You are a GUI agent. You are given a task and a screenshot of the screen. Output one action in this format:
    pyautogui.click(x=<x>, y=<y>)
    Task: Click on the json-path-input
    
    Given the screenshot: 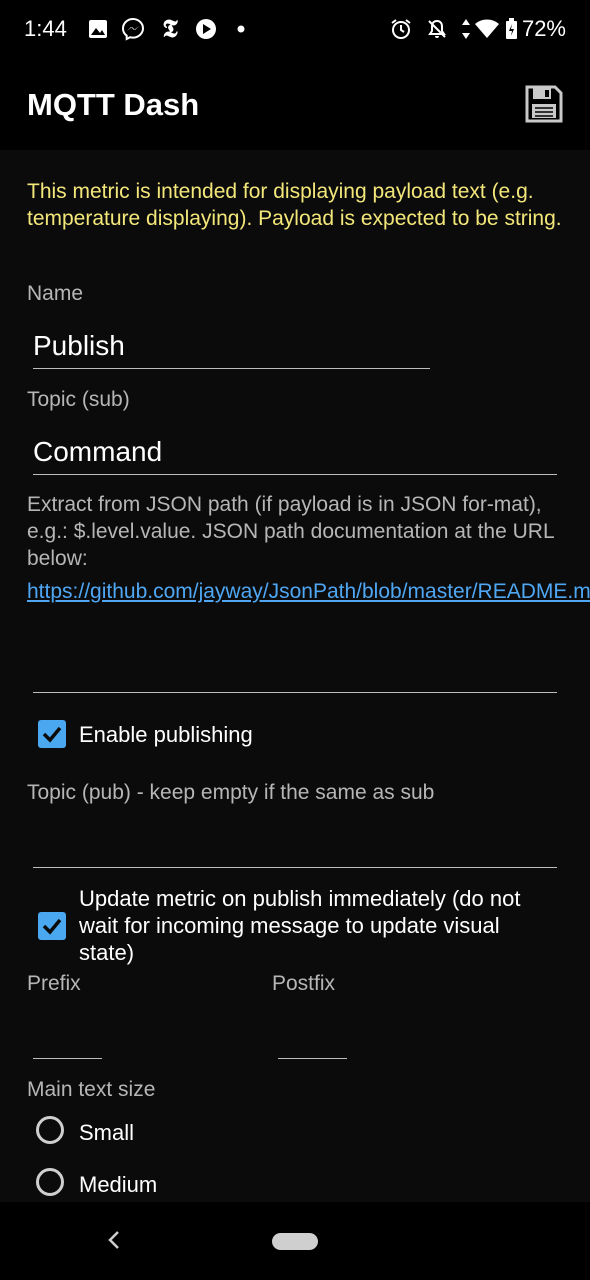 What is the action you would take?
    pyautogui.click(x=295, y=692)
    